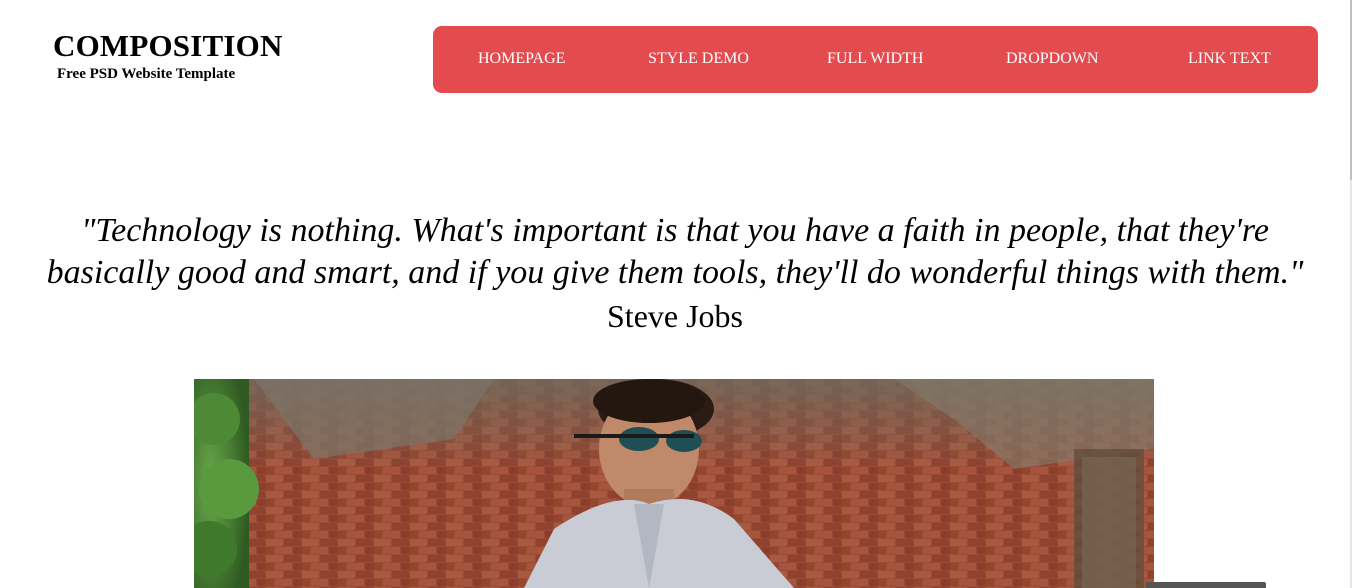 The width and height of the screenshot is (1352, 588). Describe the element at coordinates (168, 45) in the screenshot. I see `logo-title: COMPOSITION` at that location.